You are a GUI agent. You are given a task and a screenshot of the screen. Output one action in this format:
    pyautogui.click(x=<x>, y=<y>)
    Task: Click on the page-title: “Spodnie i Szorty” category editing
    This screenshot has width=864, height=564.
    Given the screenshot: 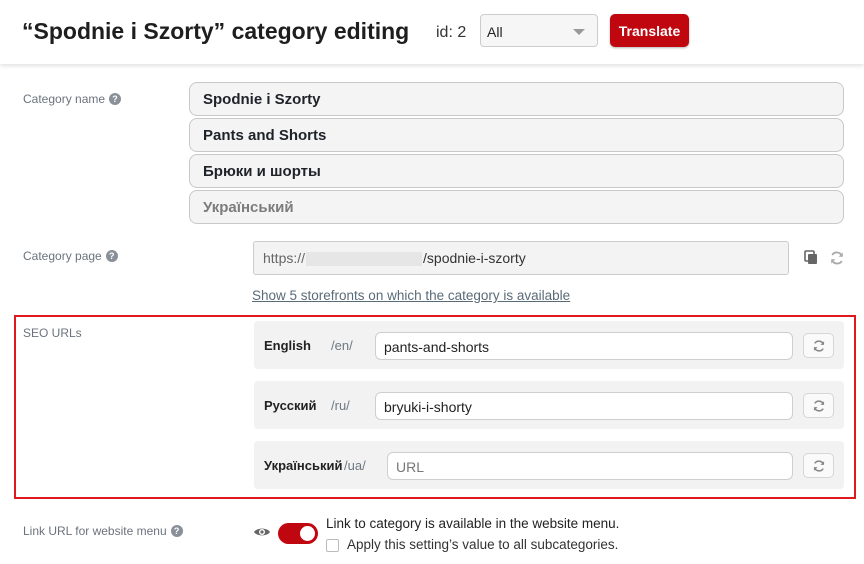 What is the action you would take?
    pyautogui.click(x=216, y=31)
    